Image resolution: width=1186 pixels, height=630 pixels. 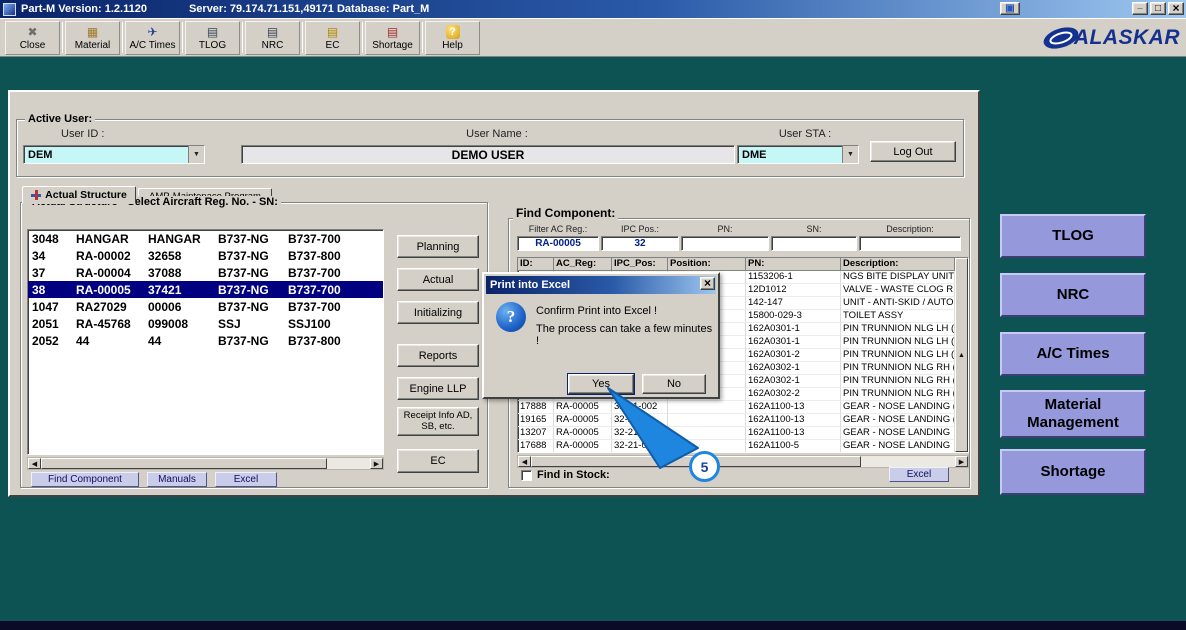 What do you see at coordinates (919, 474) in the screenshot?
I see `excel-button-right: Excel` at bounding box center [919, 474].